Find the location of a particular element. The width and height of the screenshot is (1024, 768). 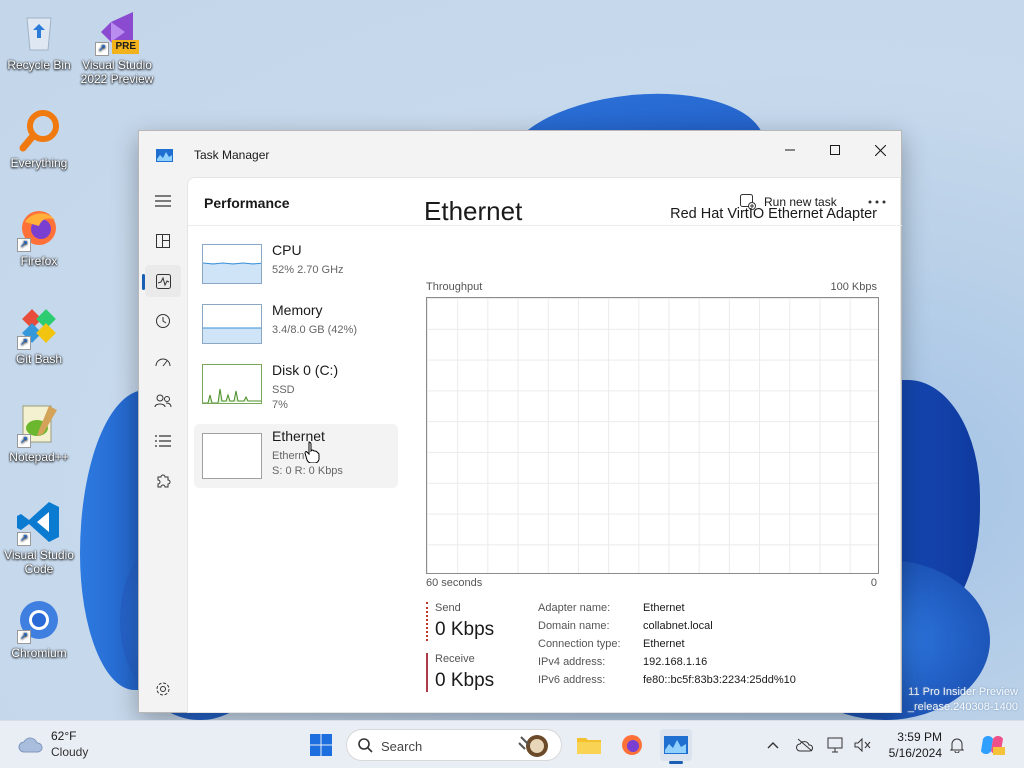

desktop-icon-label: Everything is located at coordinates (39, 163).